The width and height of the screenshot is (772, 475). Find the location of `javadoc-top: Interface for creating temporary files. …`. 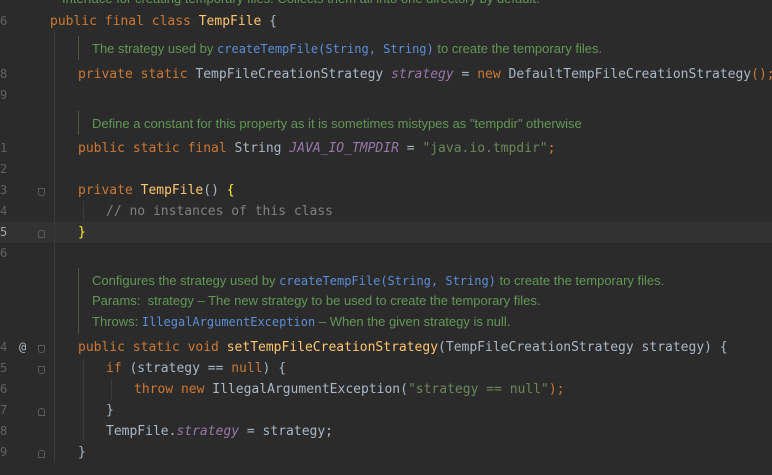

javadoc-top: Interface for creating temporary files. … is located at coordinates (301, 4).